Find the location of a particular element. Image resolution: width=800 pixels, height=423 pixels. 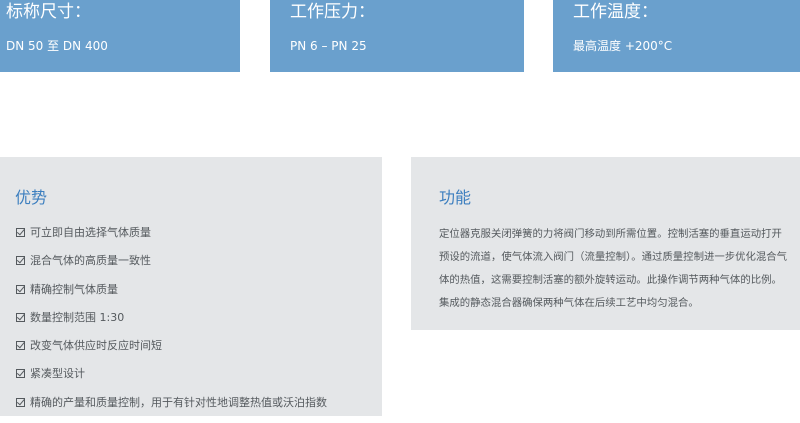

list-item: 精确的产量和质量控制，用于有针对性地调整热值或沃泊指数 is located at coordinates (171, 409).